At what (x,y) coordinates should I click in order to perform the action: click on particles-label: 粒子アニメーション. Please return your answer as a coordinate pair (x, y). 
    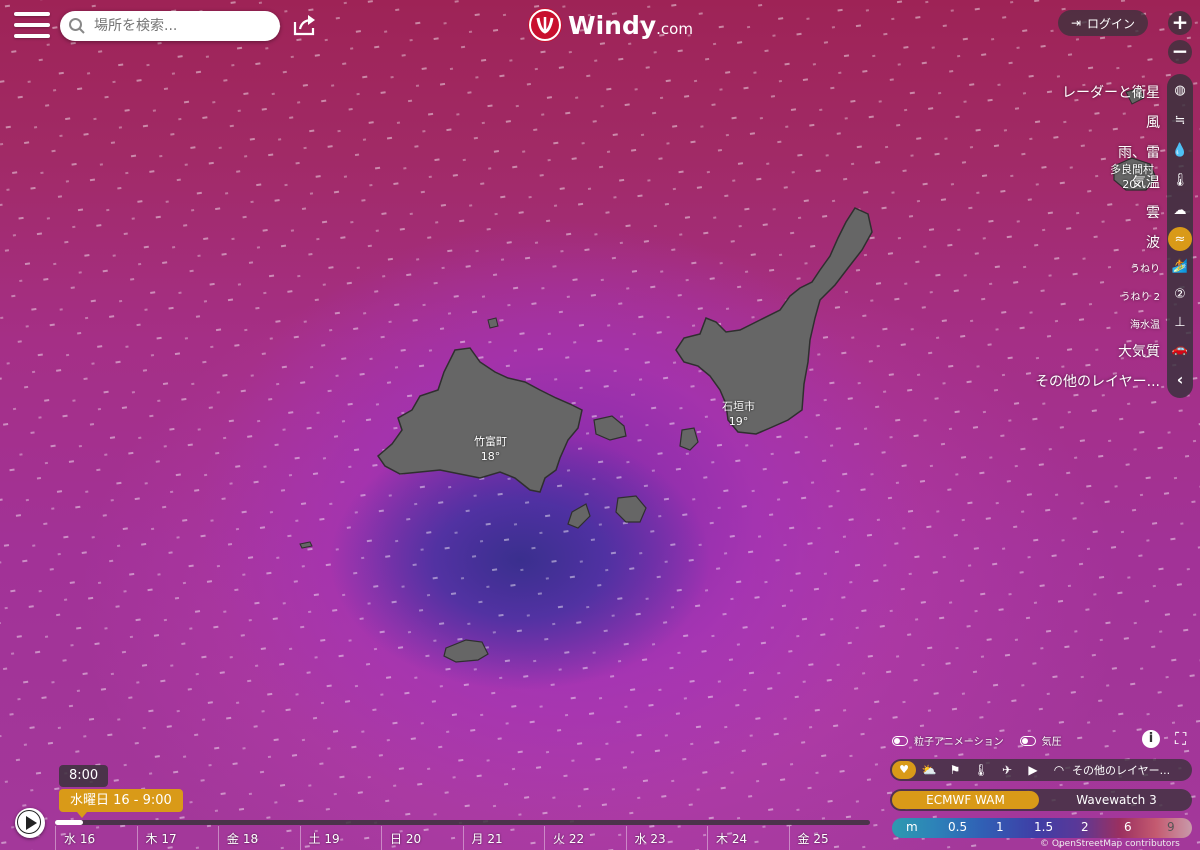
    Looking at the image, I should click on (959, 742).